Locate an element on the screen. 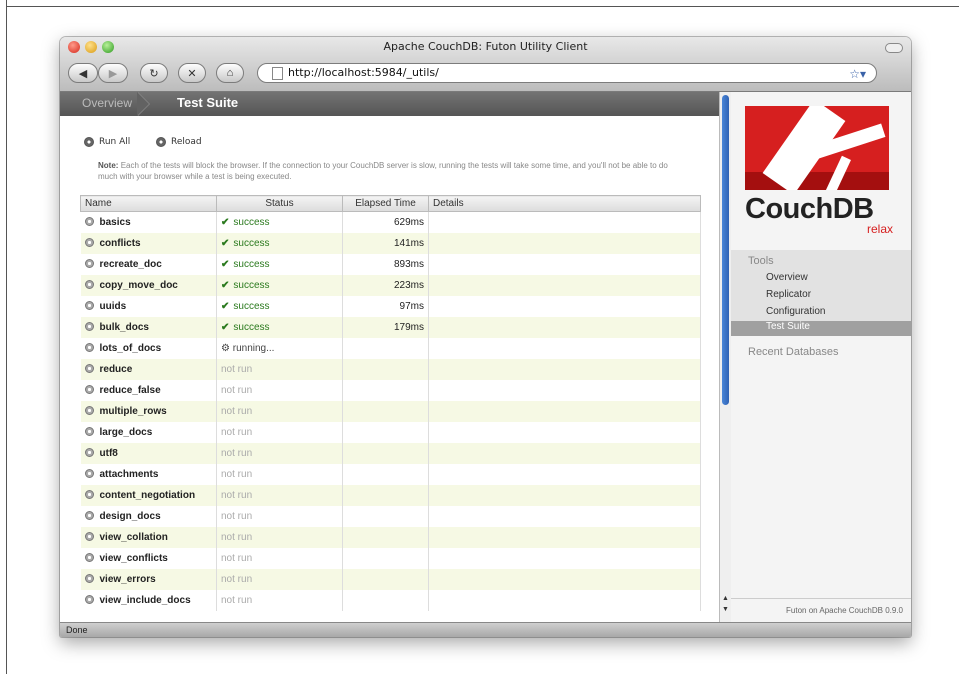  test-name: bulk_docs is located at coordinates (124, 327).